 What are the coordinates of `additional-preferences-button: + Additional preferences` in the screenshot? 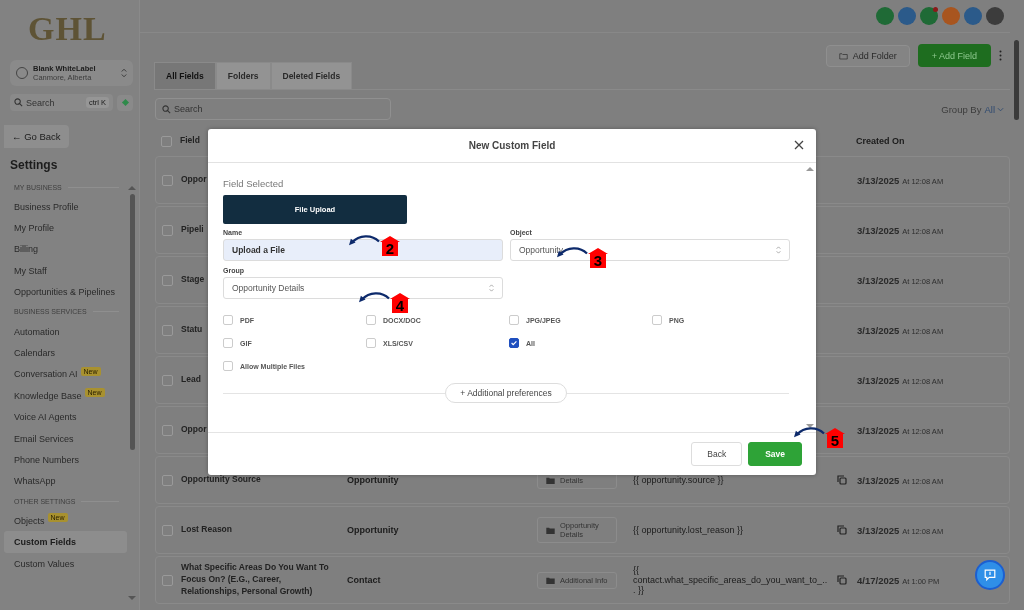 It's located at (506, 393).